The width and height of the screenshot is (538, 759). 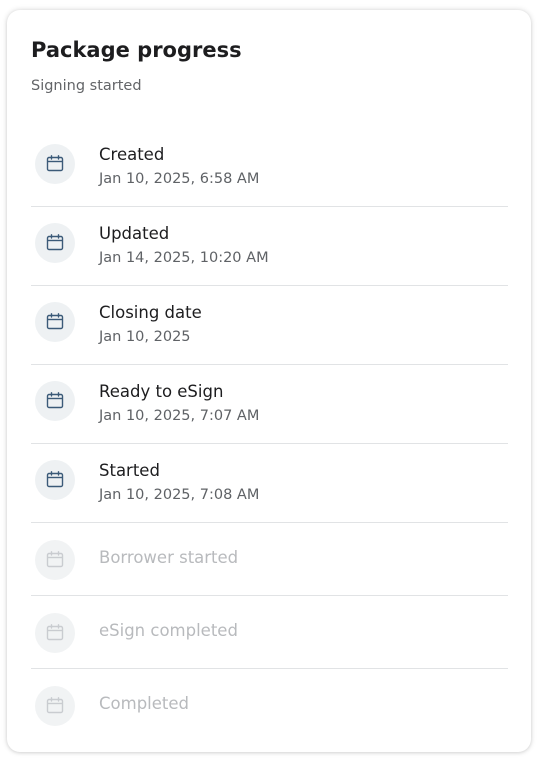 What do you see at coordinates (179, 179) in the screenshot?
I see `milestone-time: Jan 10, 2025, 6:58 AM` at bounding box center [179, 179].